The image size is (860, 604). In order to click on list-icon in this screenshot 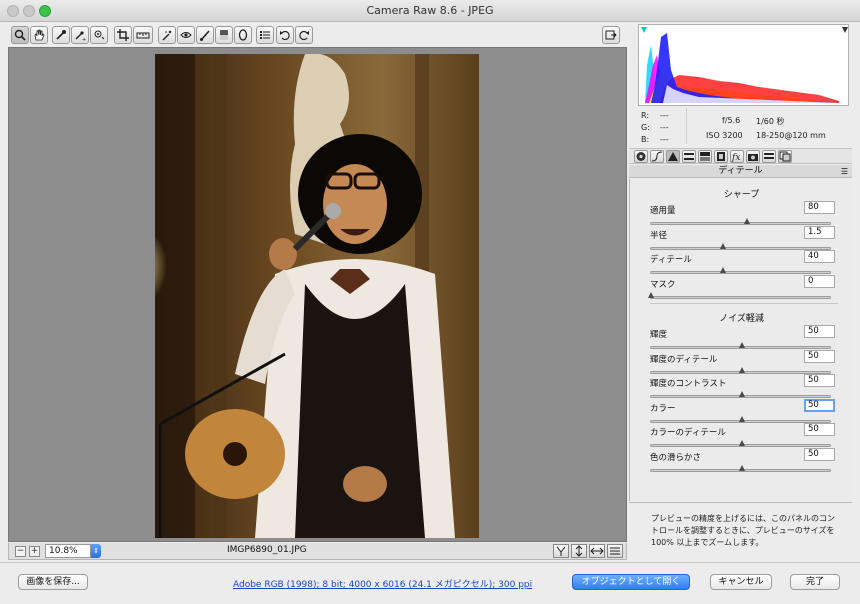, I will do `click(265, 35)`.